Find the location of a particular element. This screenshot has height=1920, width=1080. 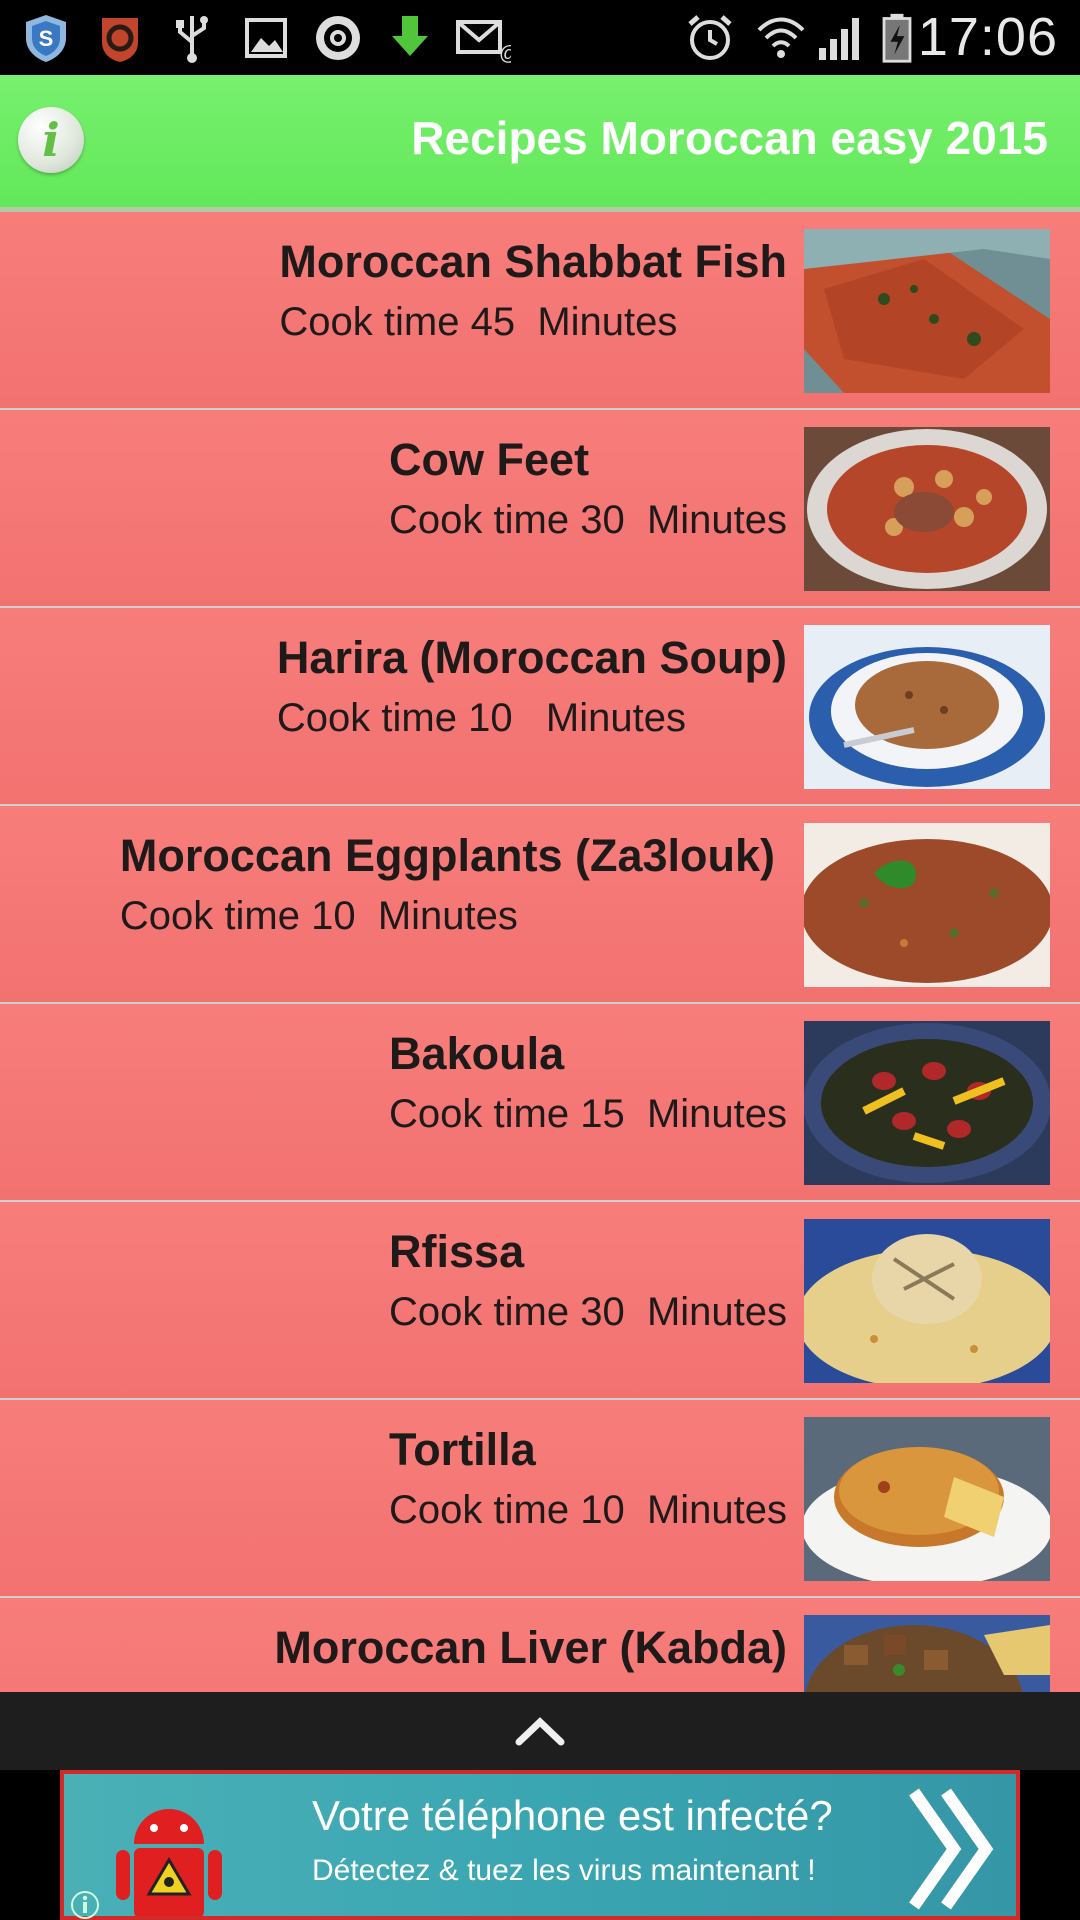

shield-icon: S is located at coordinates (46, 38).